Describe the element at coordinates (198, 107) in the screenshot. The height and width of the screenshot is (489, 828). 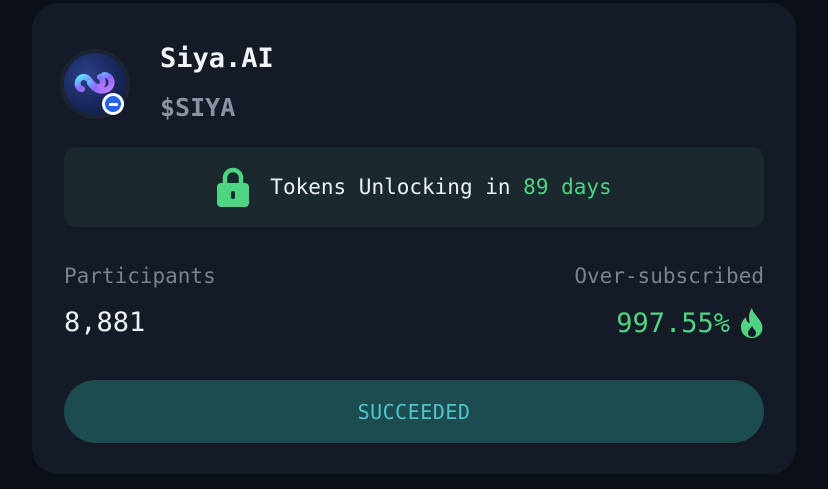
I see `project-ticker: $SIYA` at that location.